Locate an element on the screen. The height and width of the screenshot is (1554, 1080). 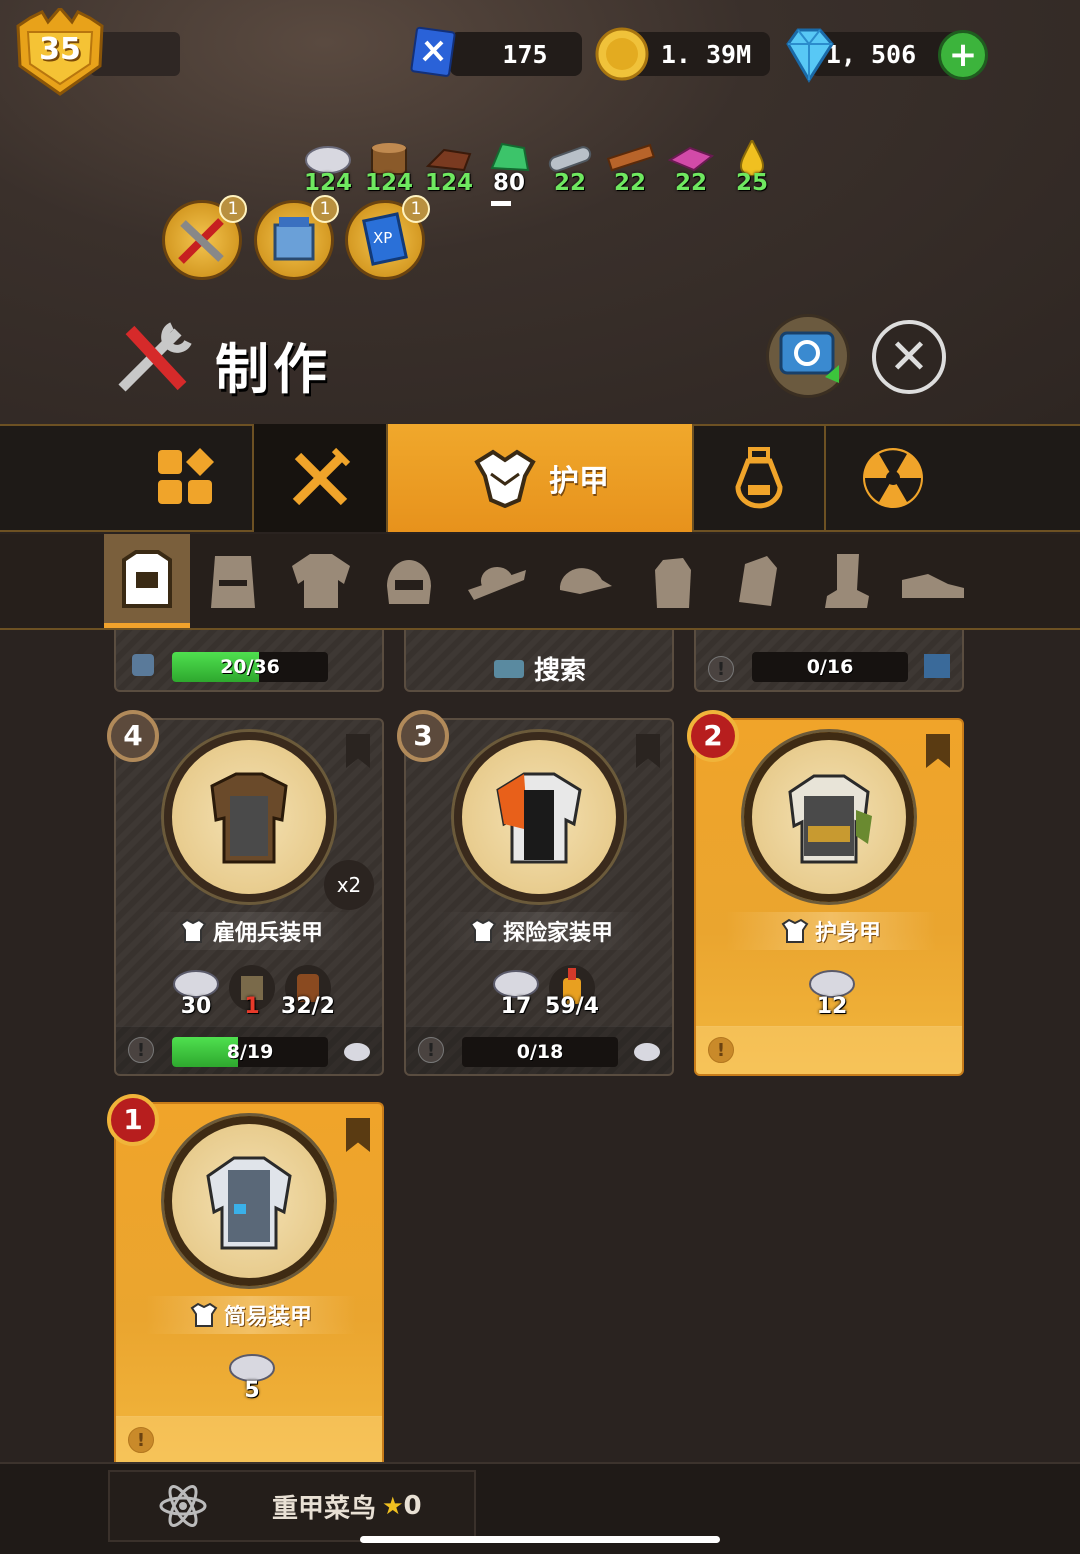
blueprint-count: 175 is located at coordinates (525, 54).